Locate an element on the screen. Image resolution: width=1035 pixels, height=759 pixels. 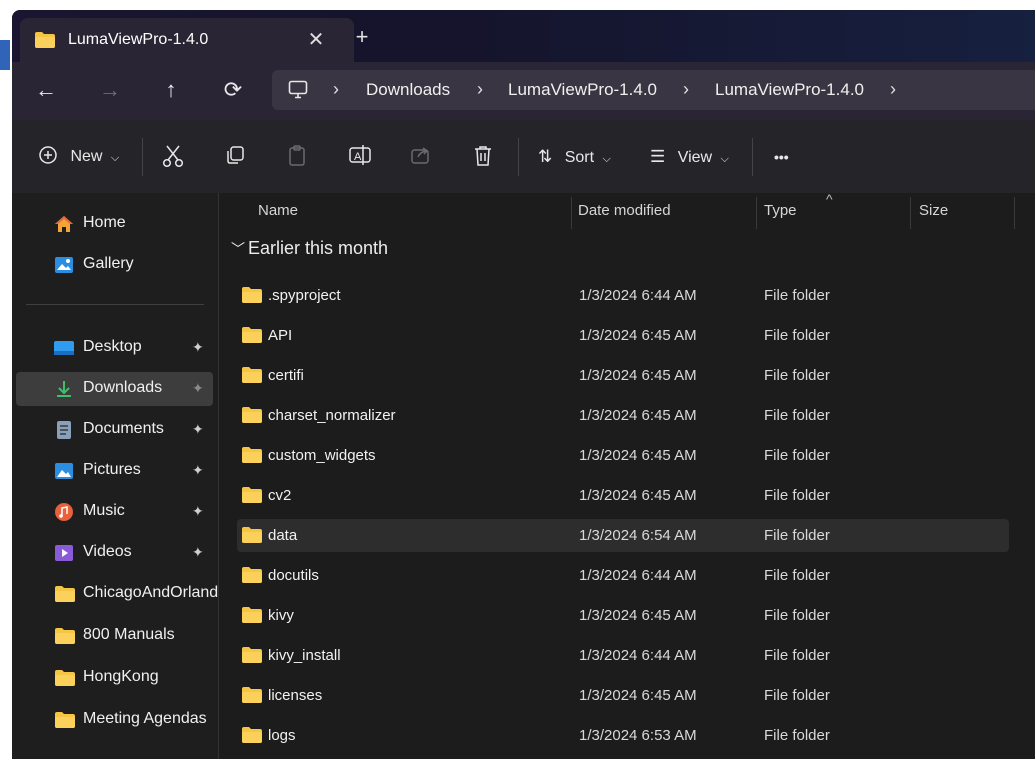
sidebar-item-label: Home is located at coordinates (104, 222).